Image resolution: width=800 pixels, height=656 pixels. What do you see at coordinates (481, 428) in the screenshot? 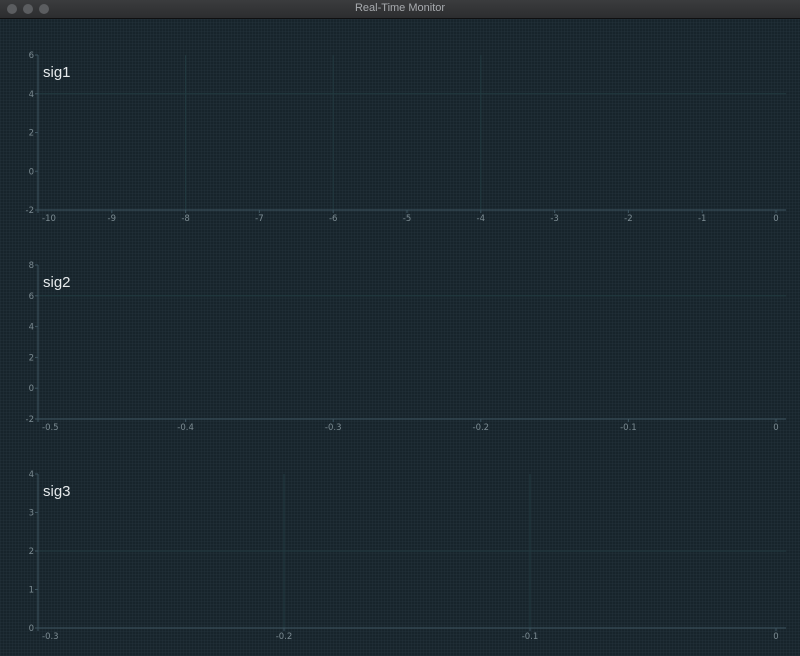
I see `plot-2-x-tick-label: -0.2` at bounding box center [481, 428].